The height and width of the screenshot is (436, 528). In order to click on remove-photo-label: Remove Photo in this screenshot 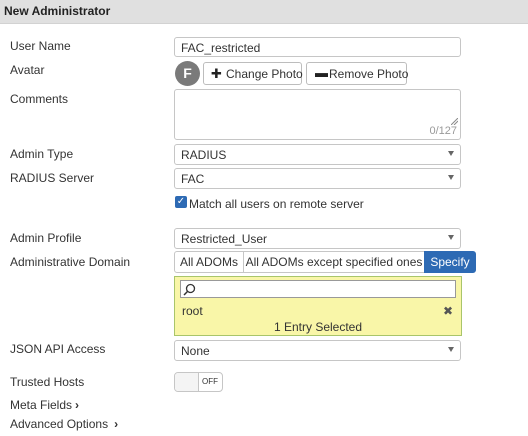, I will do `click(369, 74)`.